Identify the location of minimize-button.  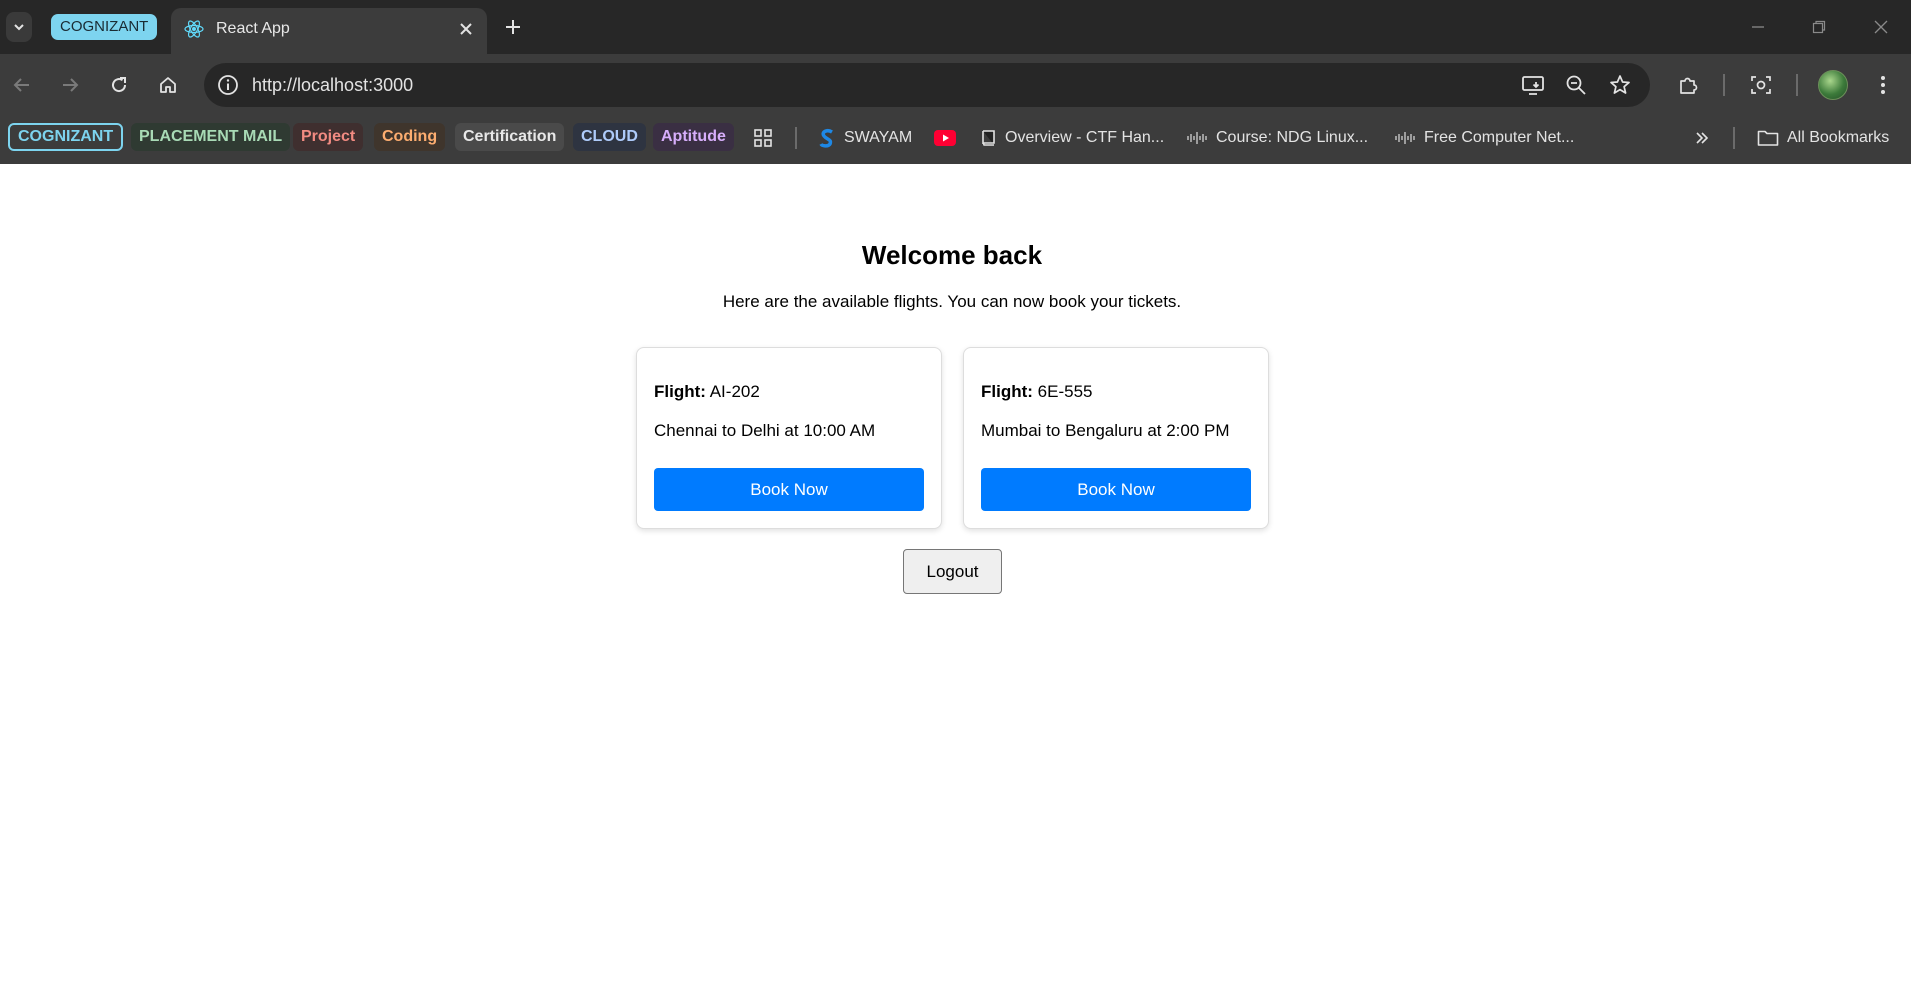
(1758, 27).